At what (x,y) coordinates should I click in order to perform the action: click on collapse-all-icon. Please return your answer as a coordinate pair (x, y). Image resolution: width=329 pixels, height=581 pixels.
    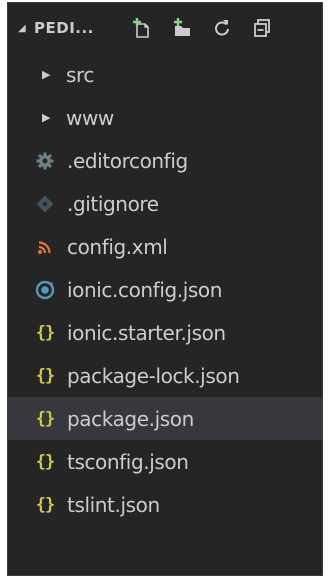
    Looking at the image, I should click on (262, 28).